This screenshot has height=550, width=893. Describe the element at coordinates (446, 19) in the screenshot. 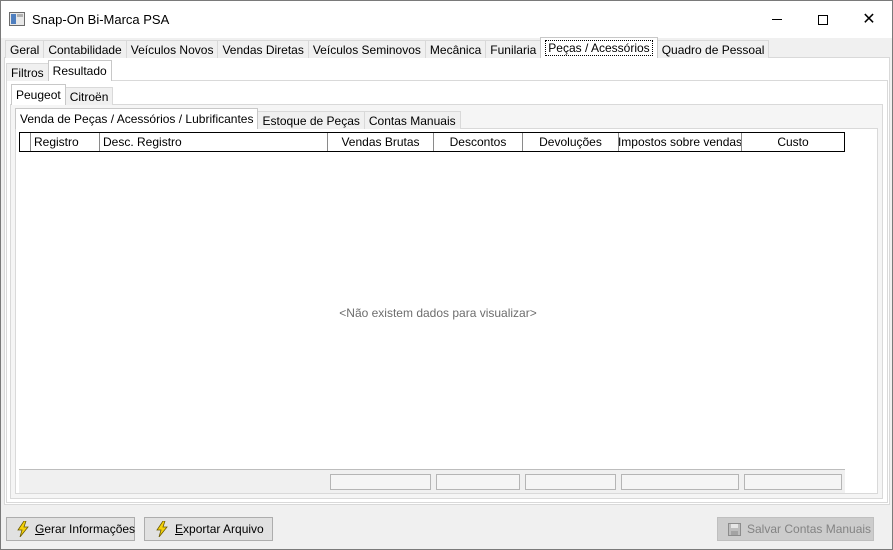

I see `title-bar: Snap-On Bi-Marca PSA ✕` at that location.